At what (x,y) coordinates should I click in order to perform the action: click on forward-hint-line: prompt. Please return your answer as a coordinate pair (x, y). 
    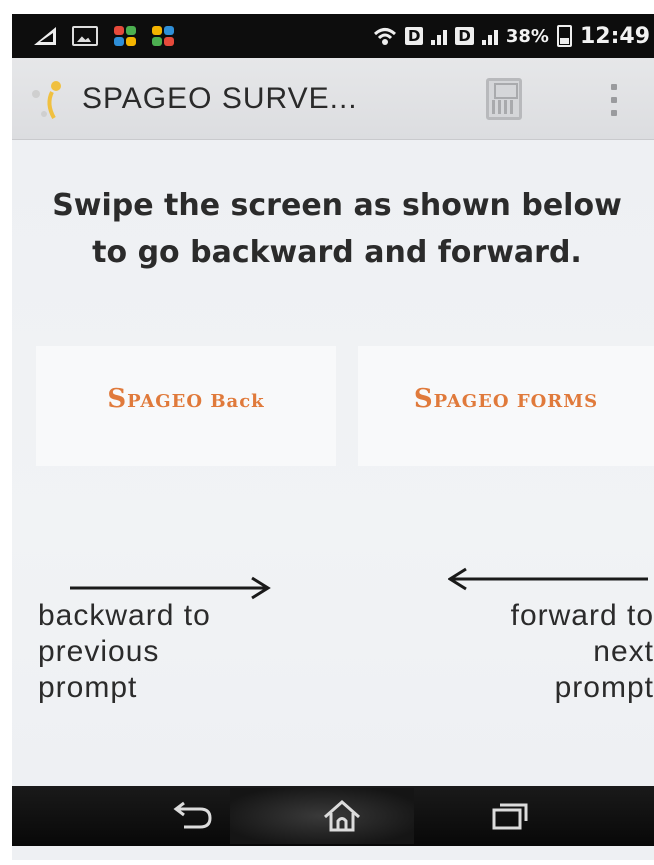
    Looking at the image, I should click on (604, 687).